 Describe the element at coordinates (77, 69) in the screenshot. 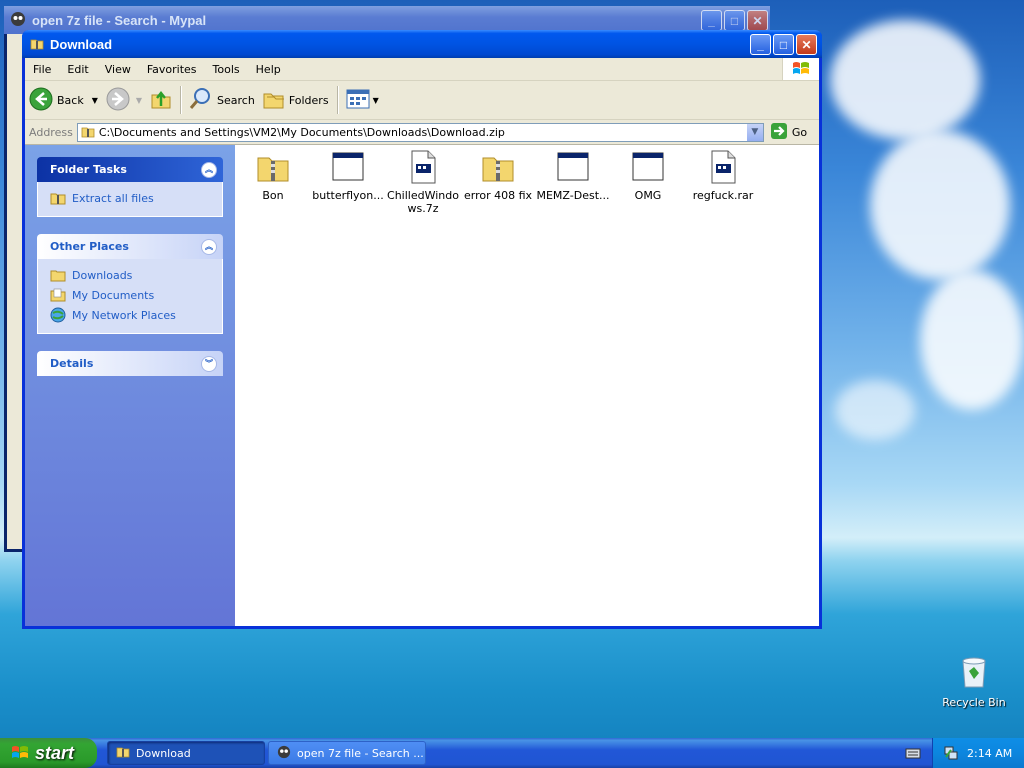

I see `menu-edit: Edit` at that location.